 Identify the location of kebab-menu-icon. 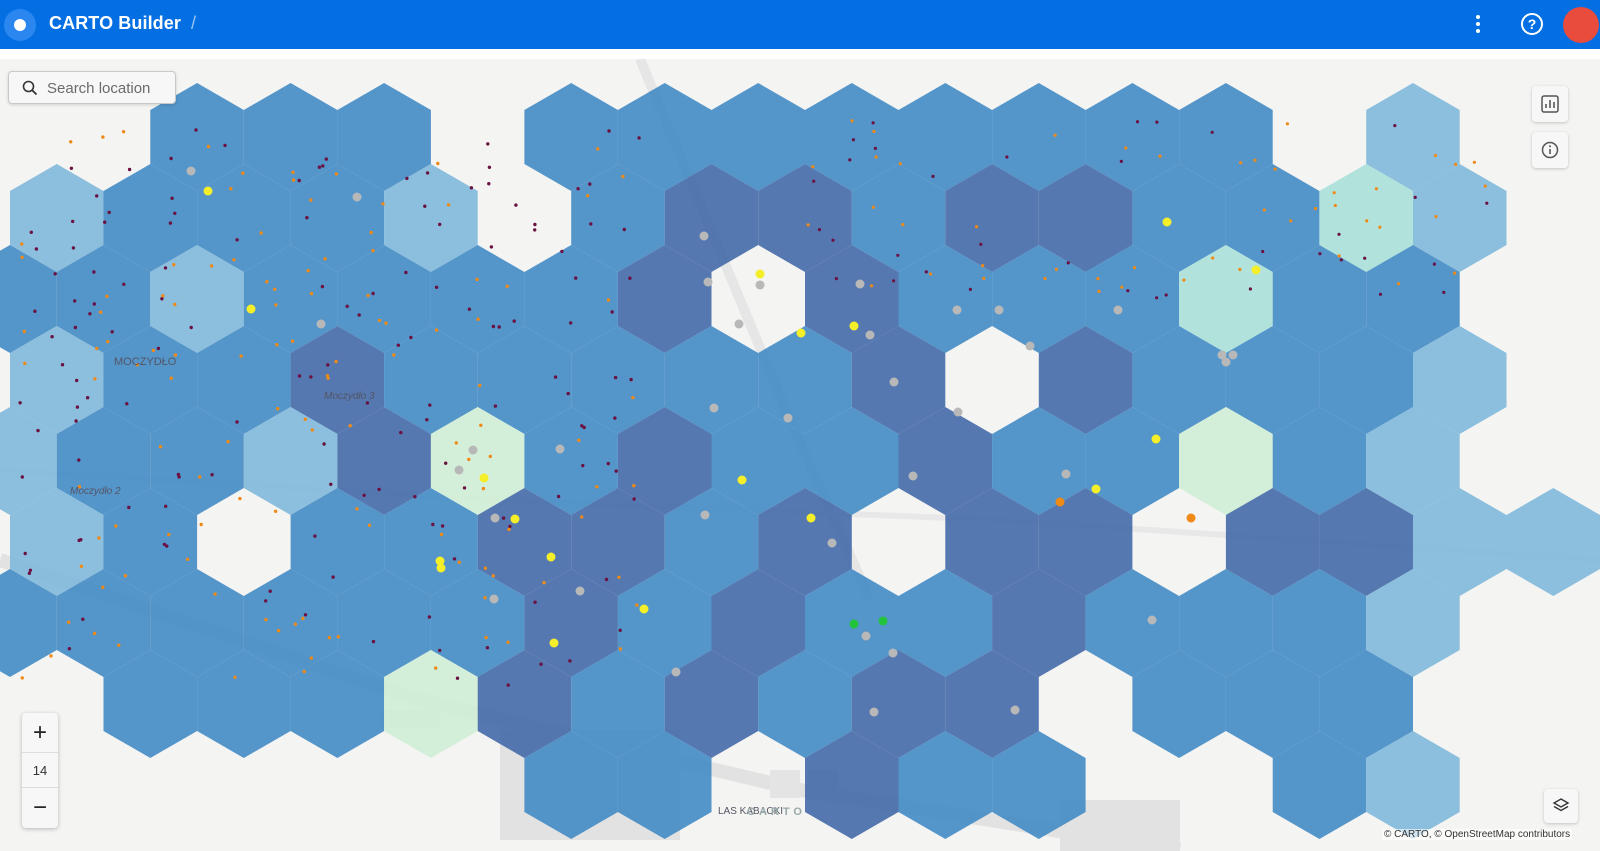
(1478, 24).